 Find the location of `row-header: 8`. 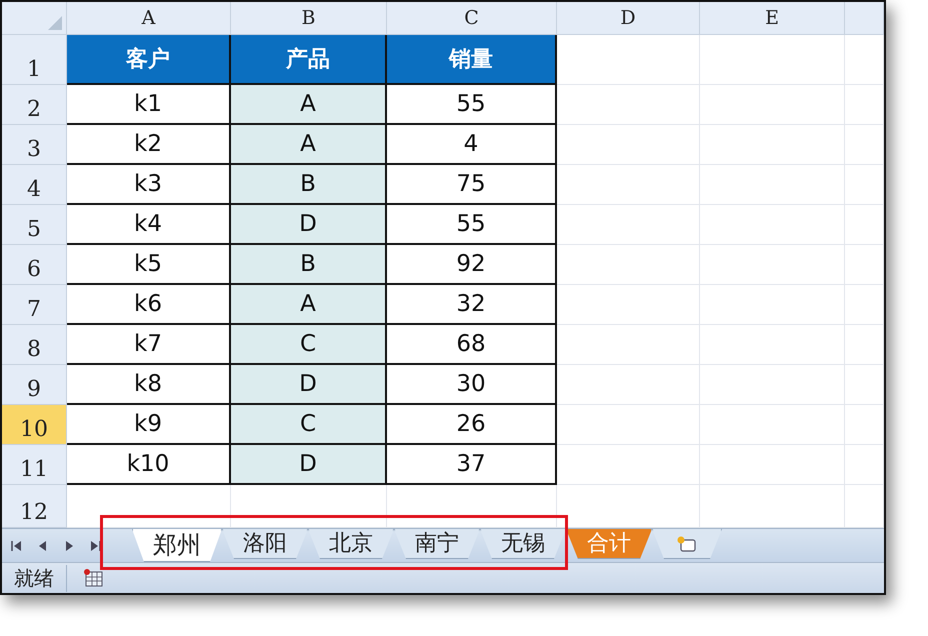

row-header: 8 is located at coordinates (34, 345).